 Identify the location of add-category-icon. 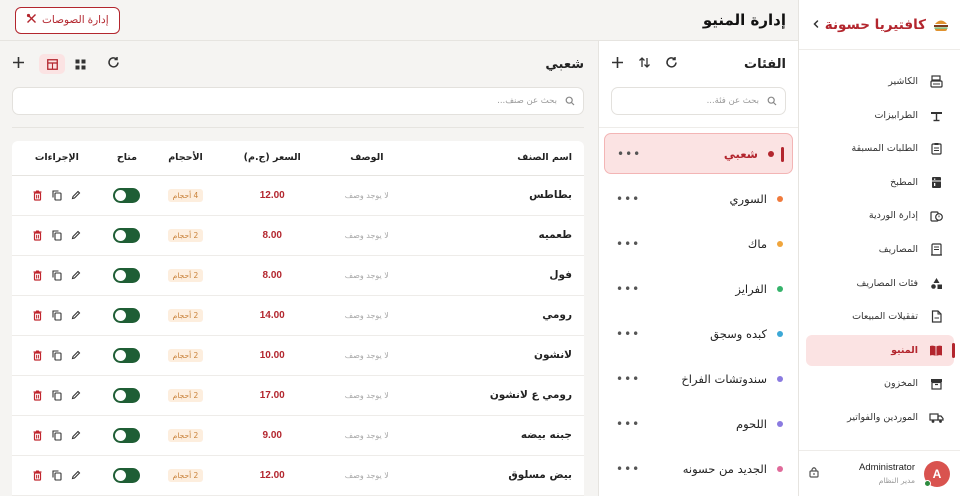
(617, 64).